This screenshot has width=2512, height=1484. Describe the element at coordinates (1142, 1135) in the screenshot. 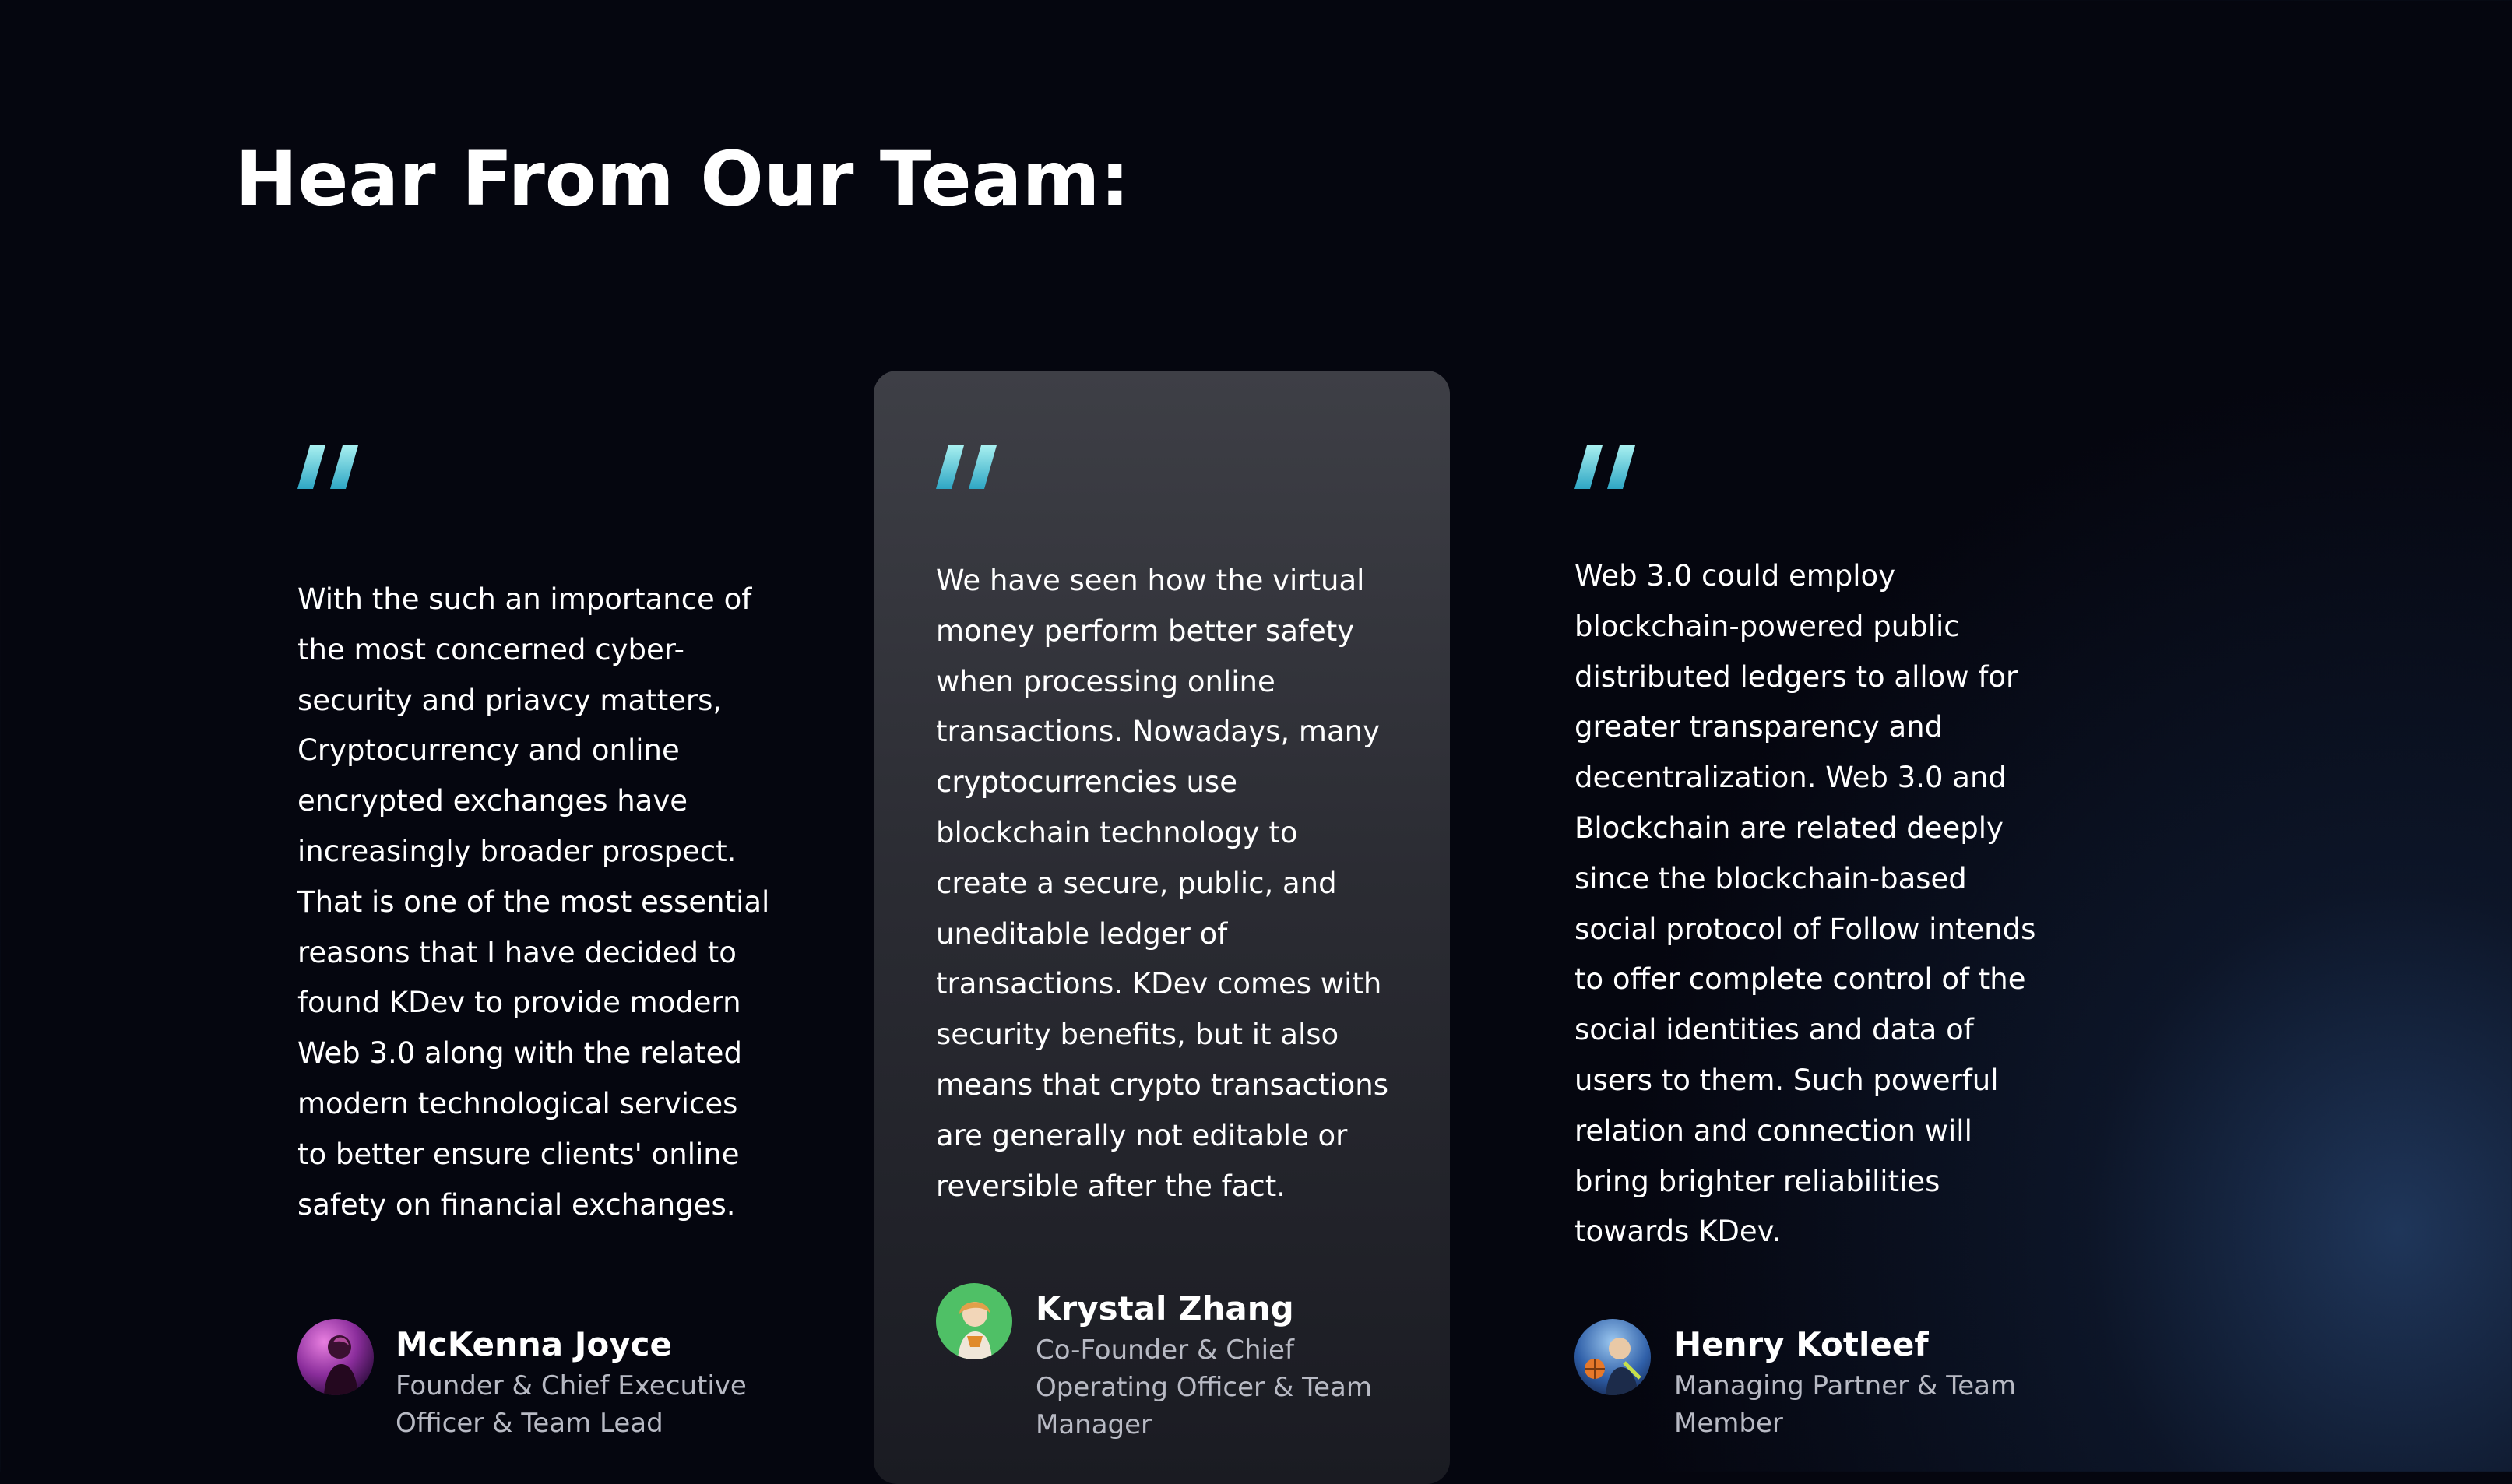

I see `quote-line: are generally not editable or` at that location.